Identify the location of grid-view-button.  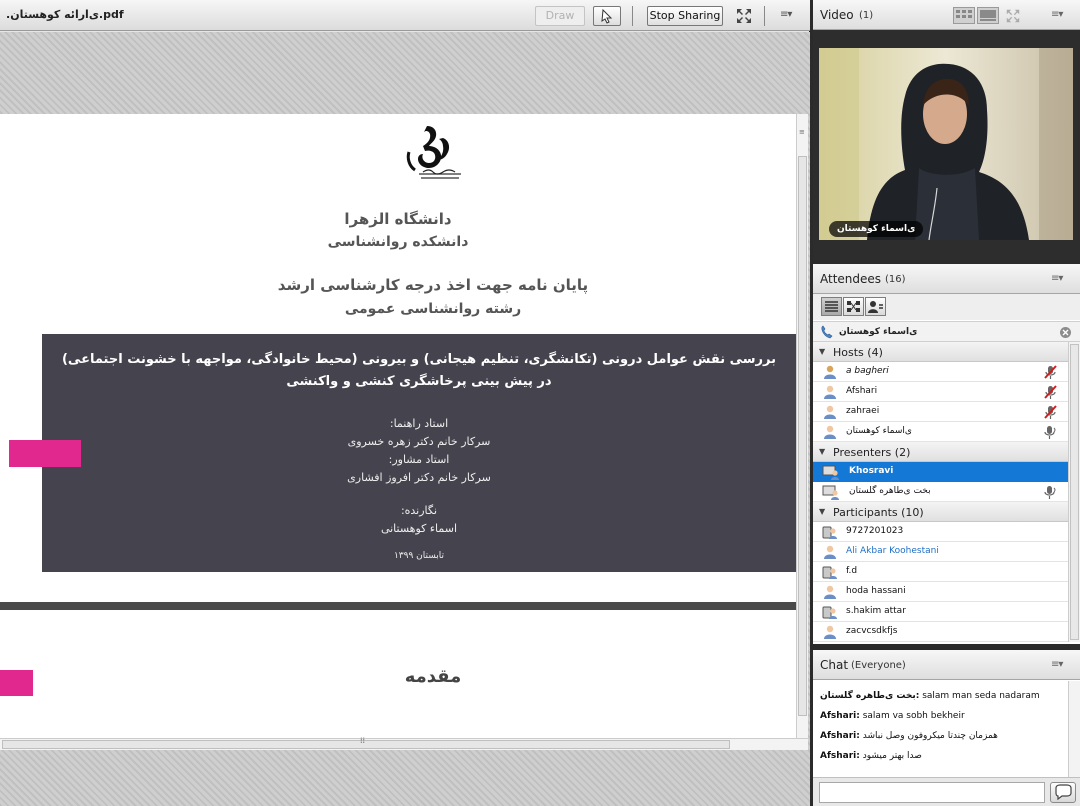
(964, 15).